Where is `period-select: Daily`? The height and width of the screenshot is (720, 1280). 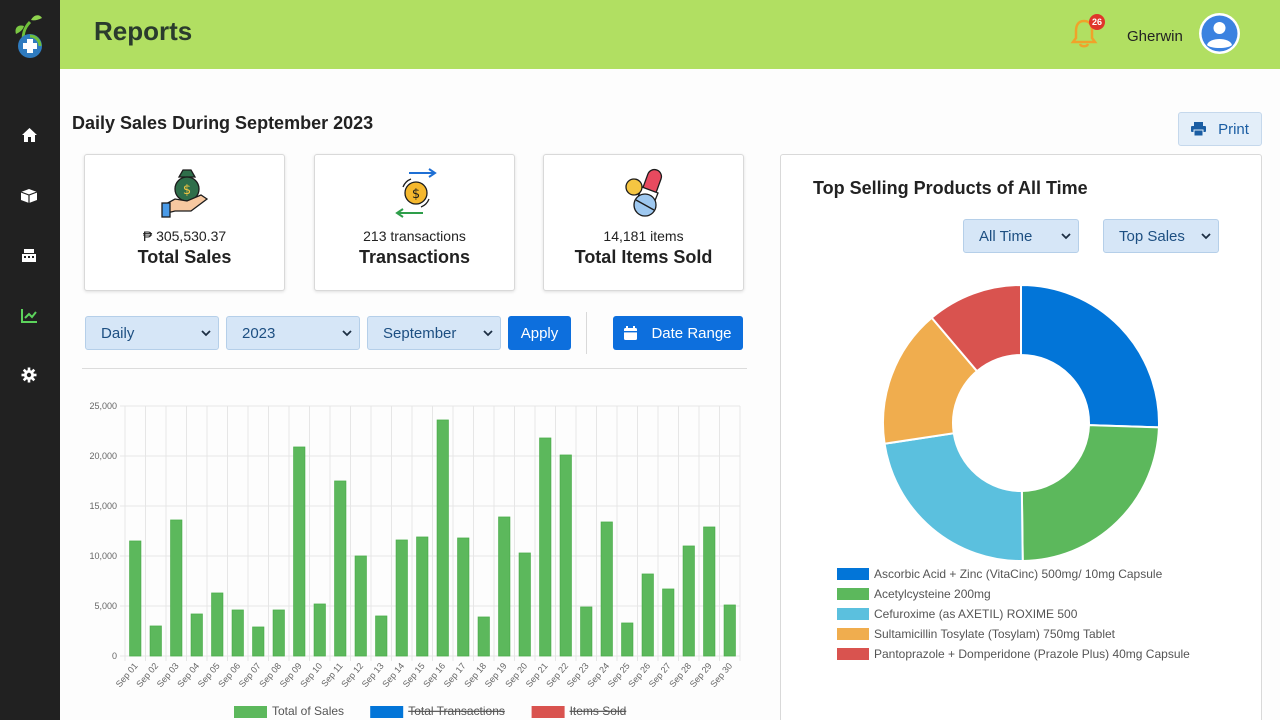 period-select: Daily is located at coordinates (152, 333).